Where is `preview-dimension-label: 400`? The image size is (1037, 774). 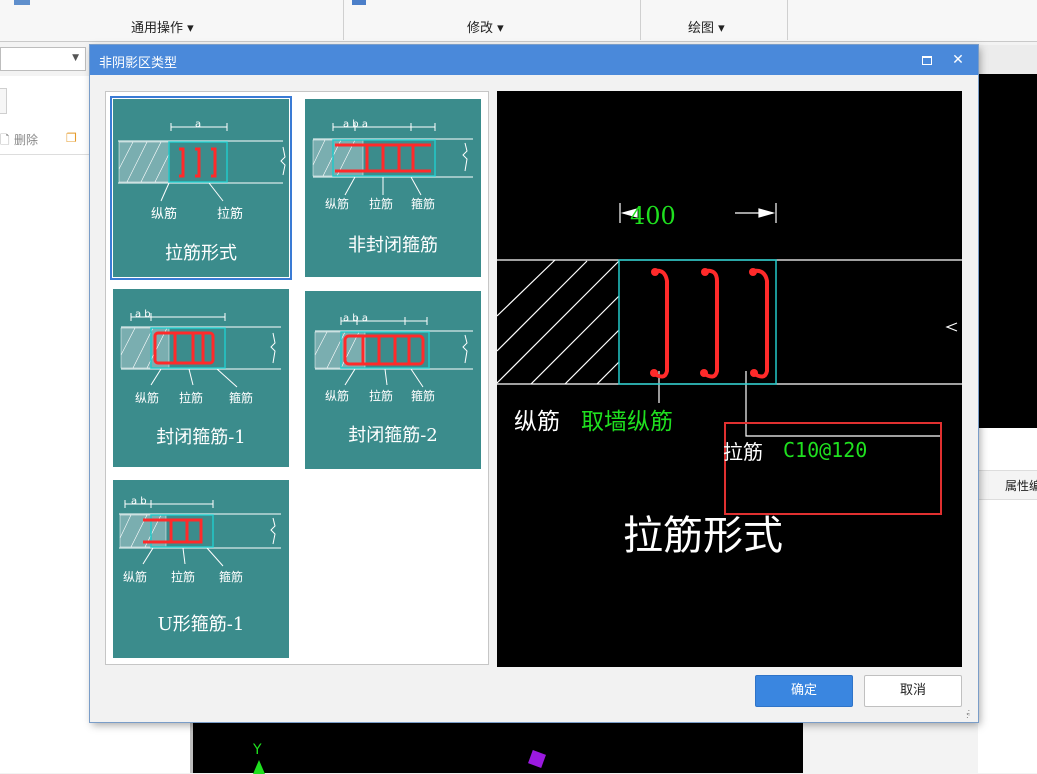 preview-dimension-label: 400 is located at coordinates (653, 216).